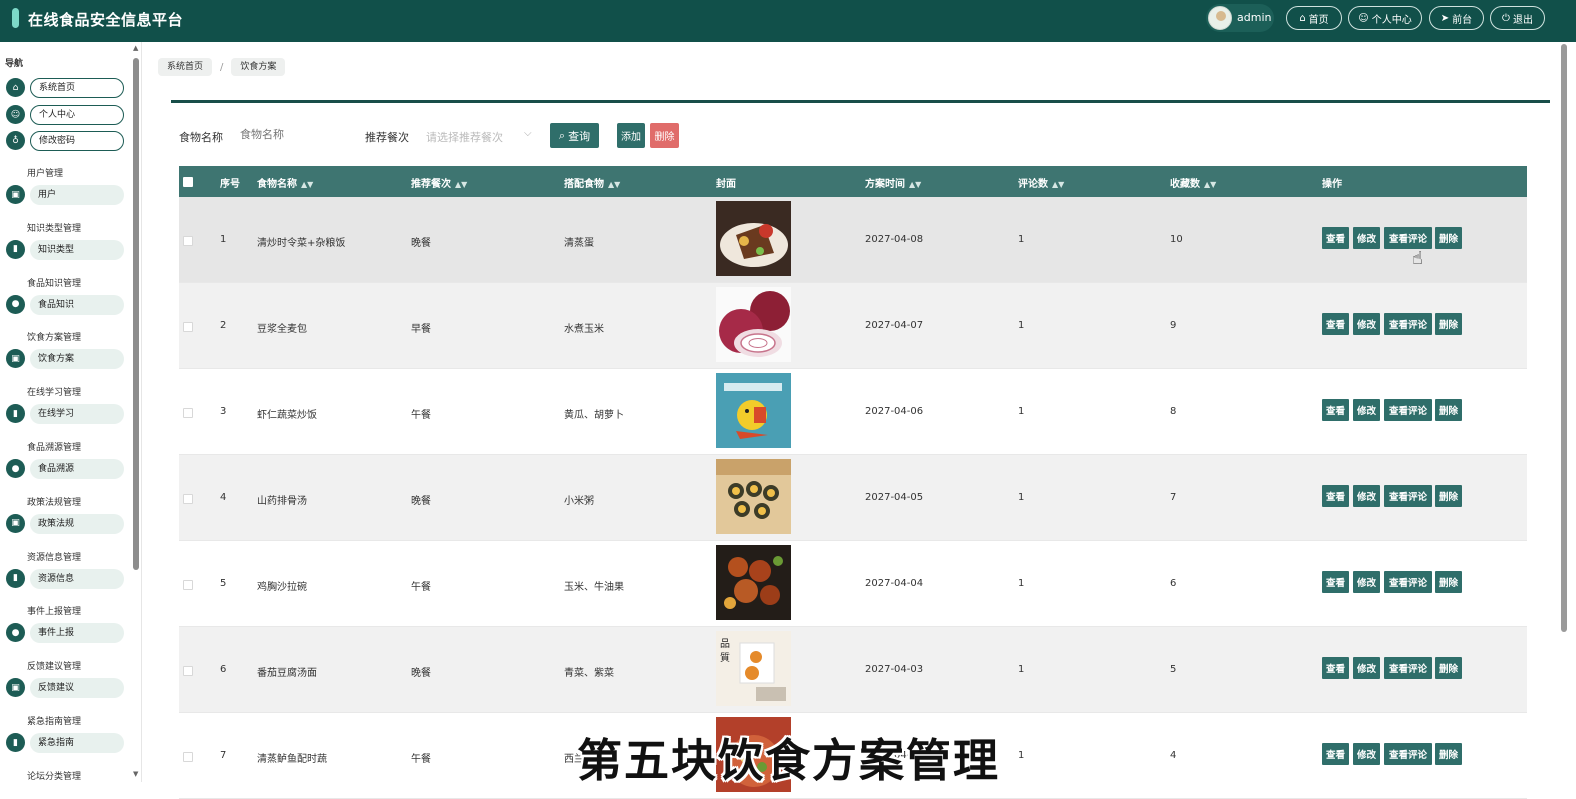 The image size is (1576, 799). What do you see at coordinates (285, 182) in the screenshot?
I see `column-header-food: 食物名称 ▲▼` at bounding box center [285, 182].